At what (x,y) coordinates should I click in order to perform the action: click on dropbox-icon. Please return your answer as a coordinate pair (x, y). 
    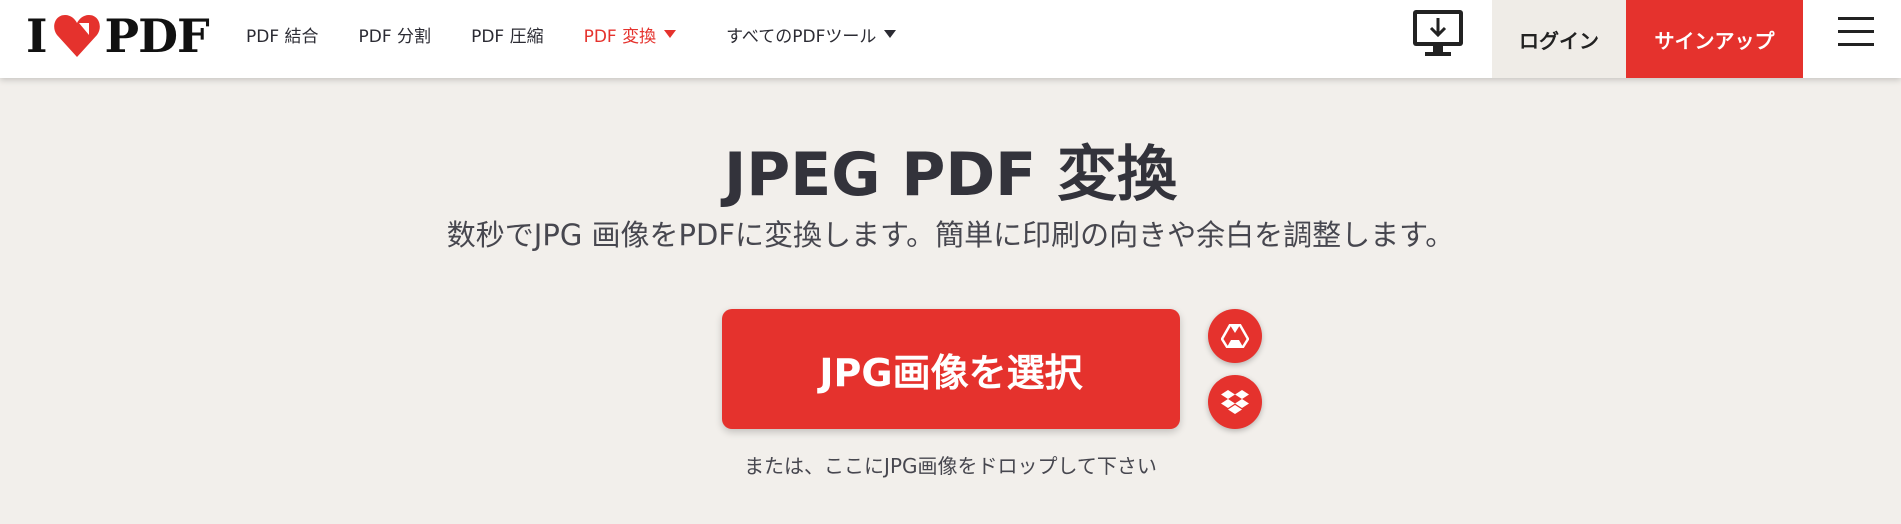
    Looking at the image, I should click on (1235, 402).